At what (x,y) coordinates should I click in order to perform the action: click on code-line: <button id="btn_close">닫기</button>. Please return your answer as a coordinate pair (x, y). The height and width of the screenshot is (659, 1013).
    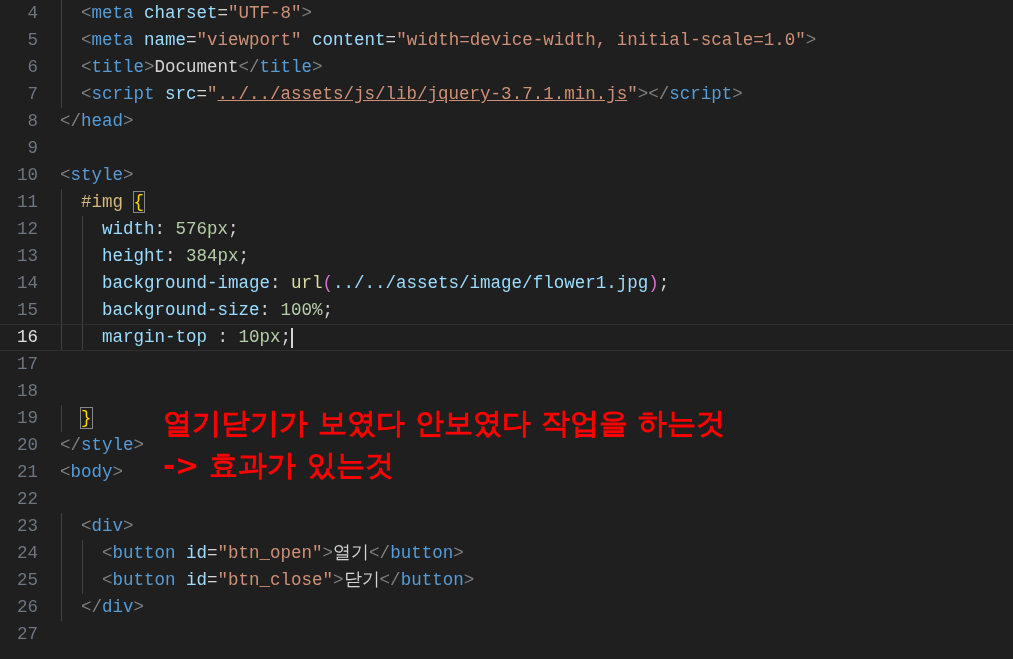
    Looking at the image, I should click on (288, 581).